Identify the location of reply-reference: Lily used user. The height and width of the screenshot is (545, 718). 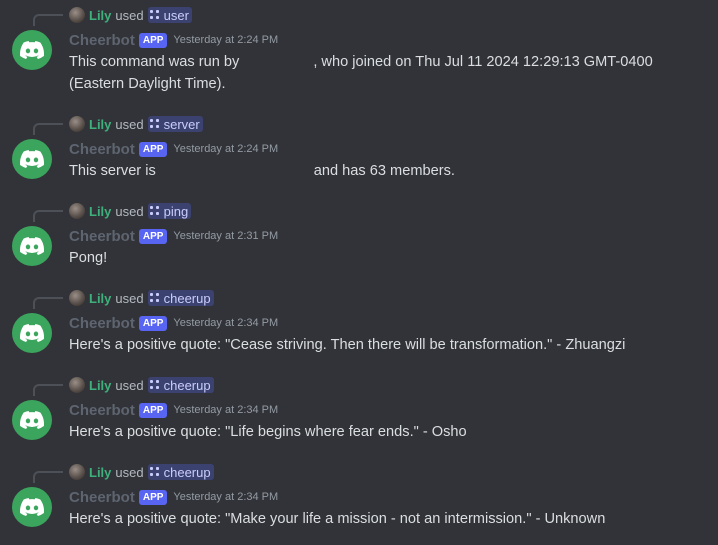
(130, 15).